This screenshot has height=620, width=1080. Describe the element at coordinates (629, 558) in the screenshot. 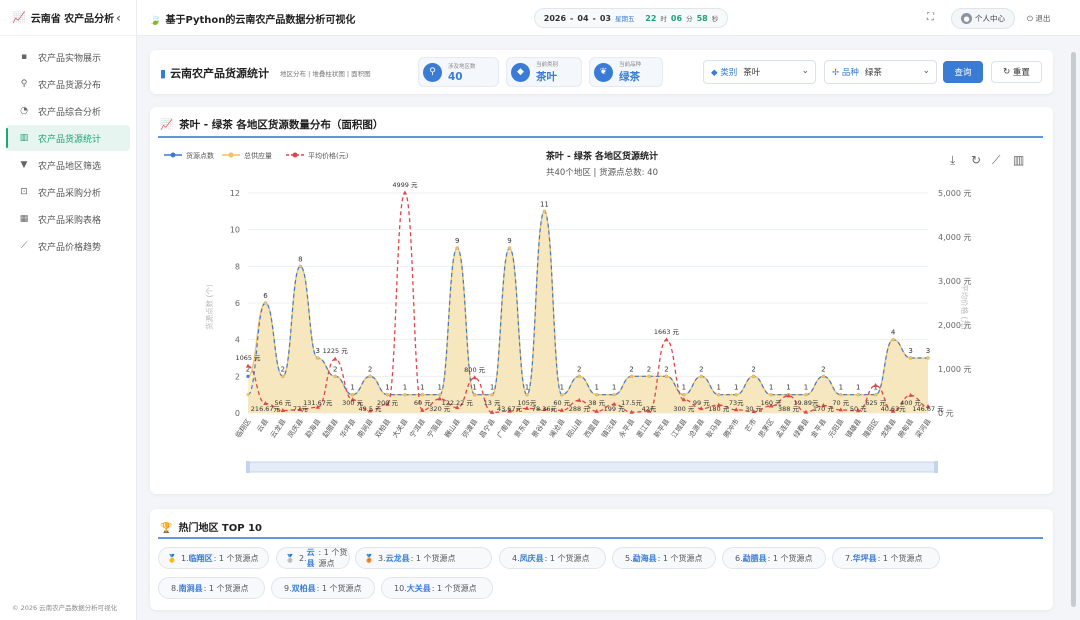

I see `hot-rank: 5.` at that location.